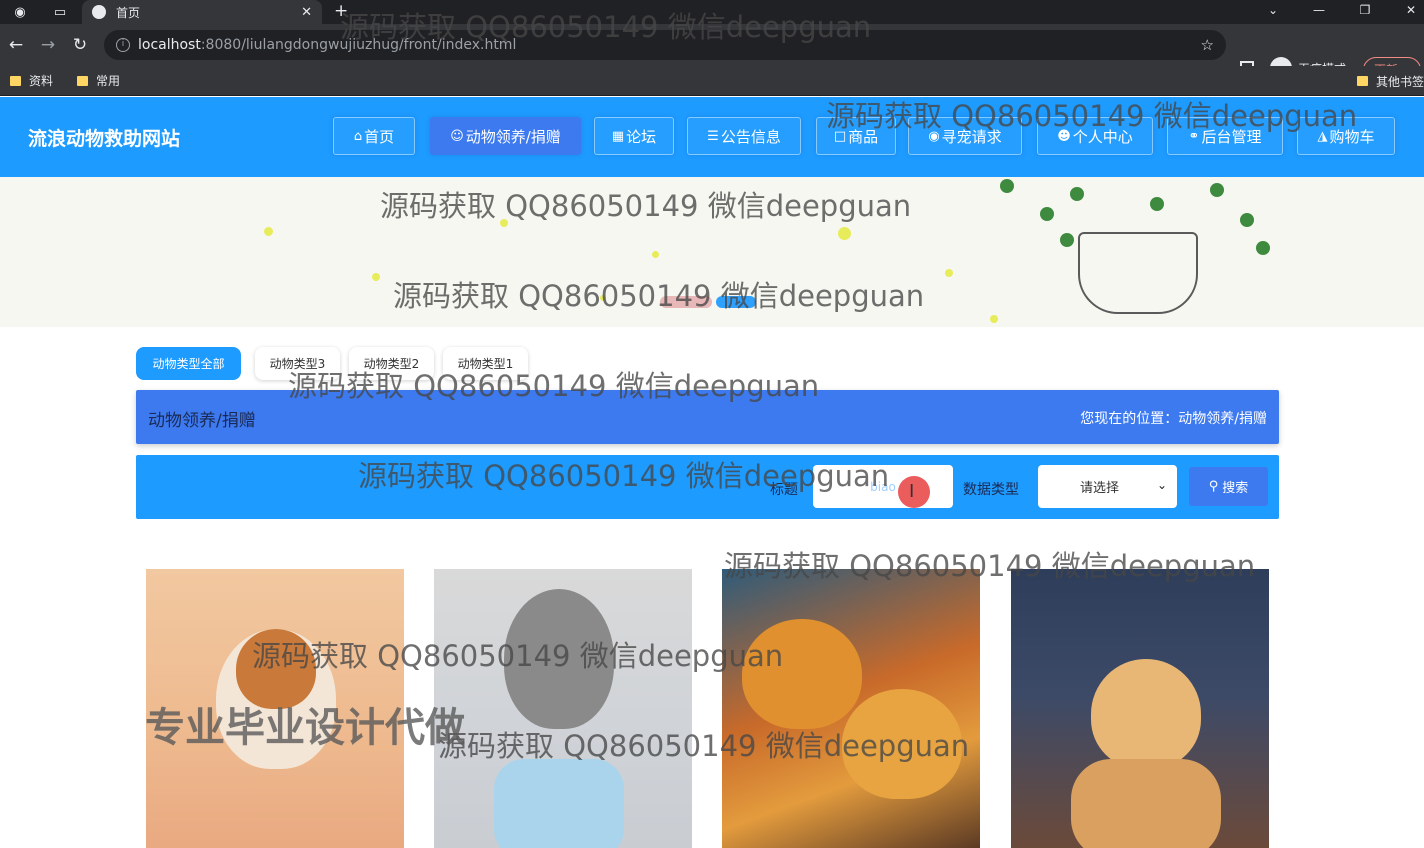 This screenshot has height=848, width=1424. What do you see at coordinates (358, 136) in the screenshot?
I see `home-icon: ⌂` at bounding box center [358, 136].